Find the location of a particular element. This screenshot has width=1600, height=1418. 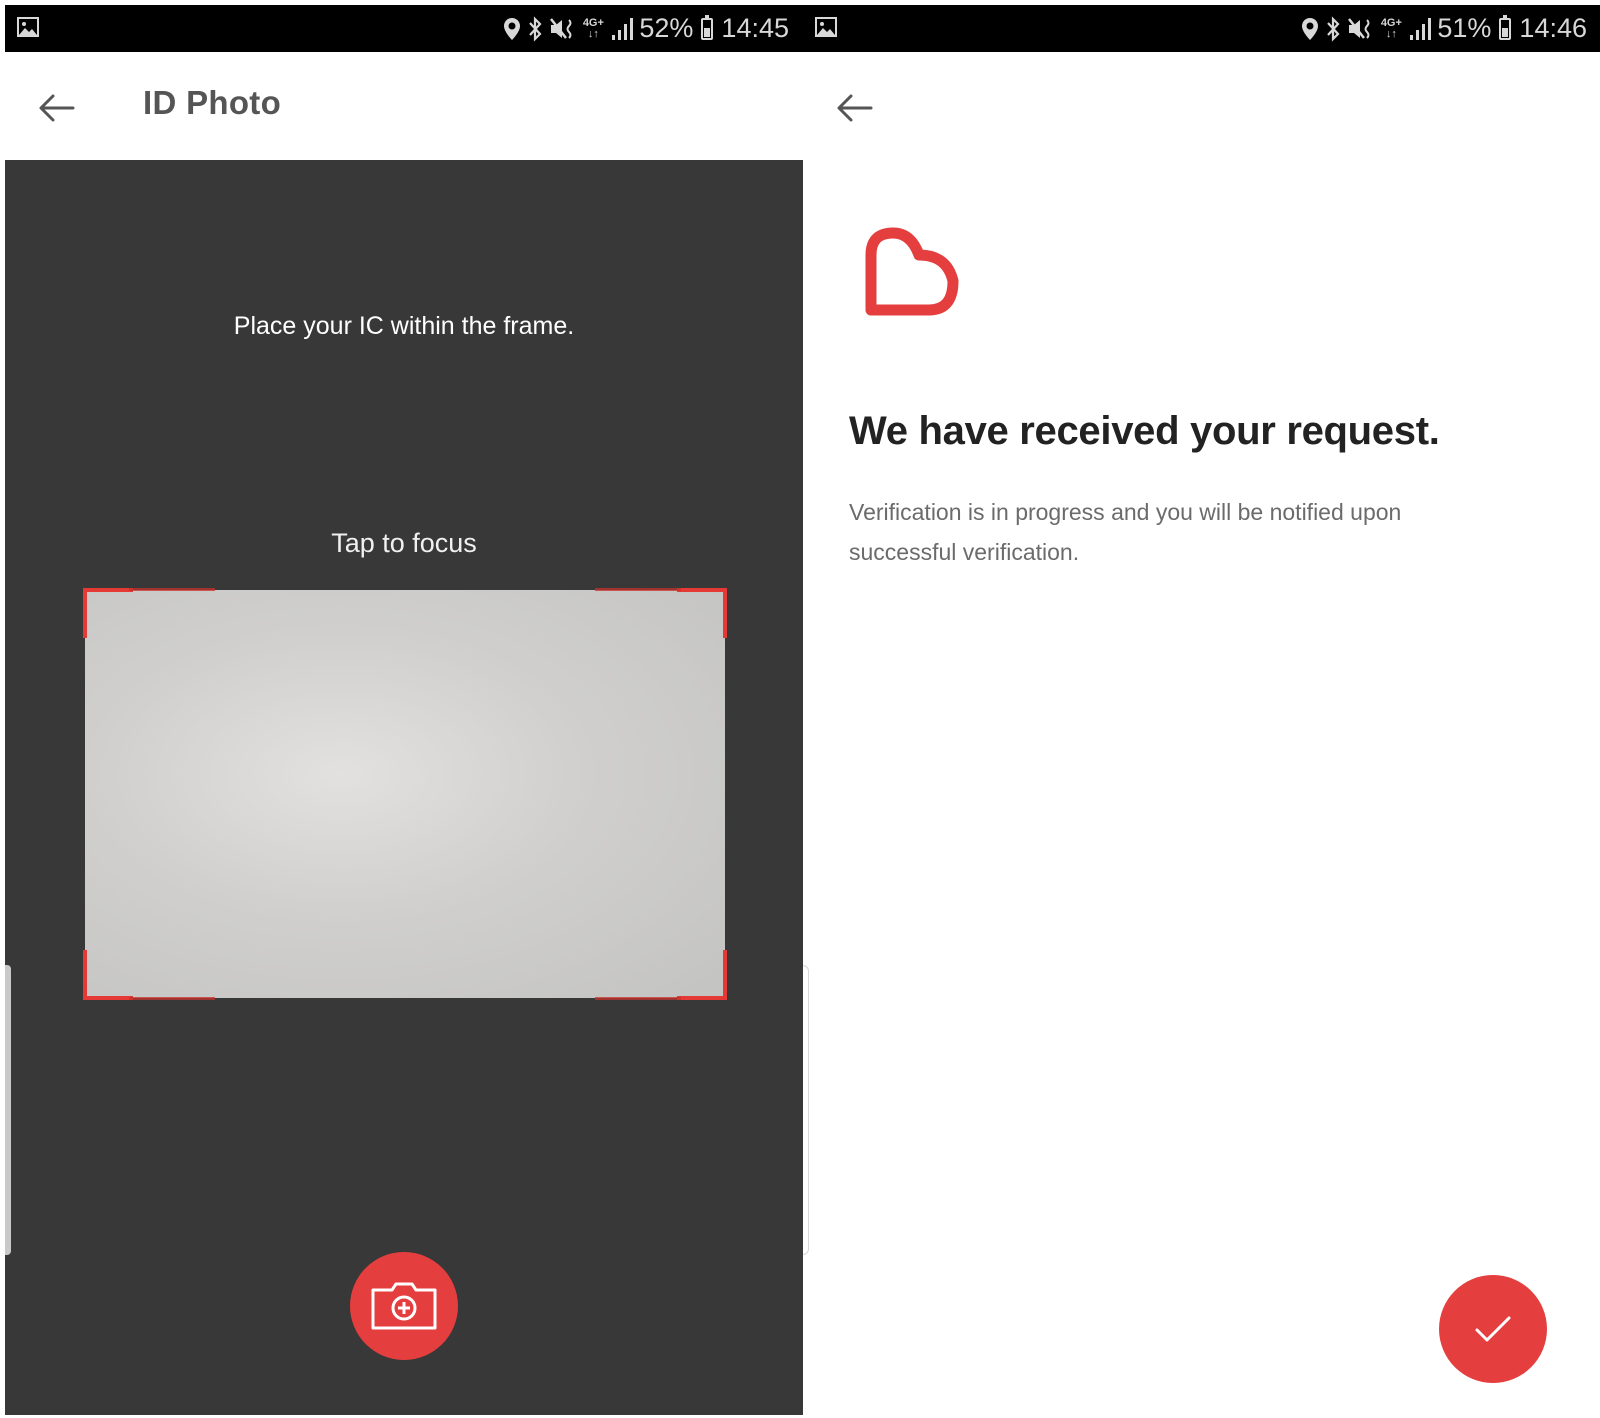

checkmark-icon is located at coordinates (1493, 1329).